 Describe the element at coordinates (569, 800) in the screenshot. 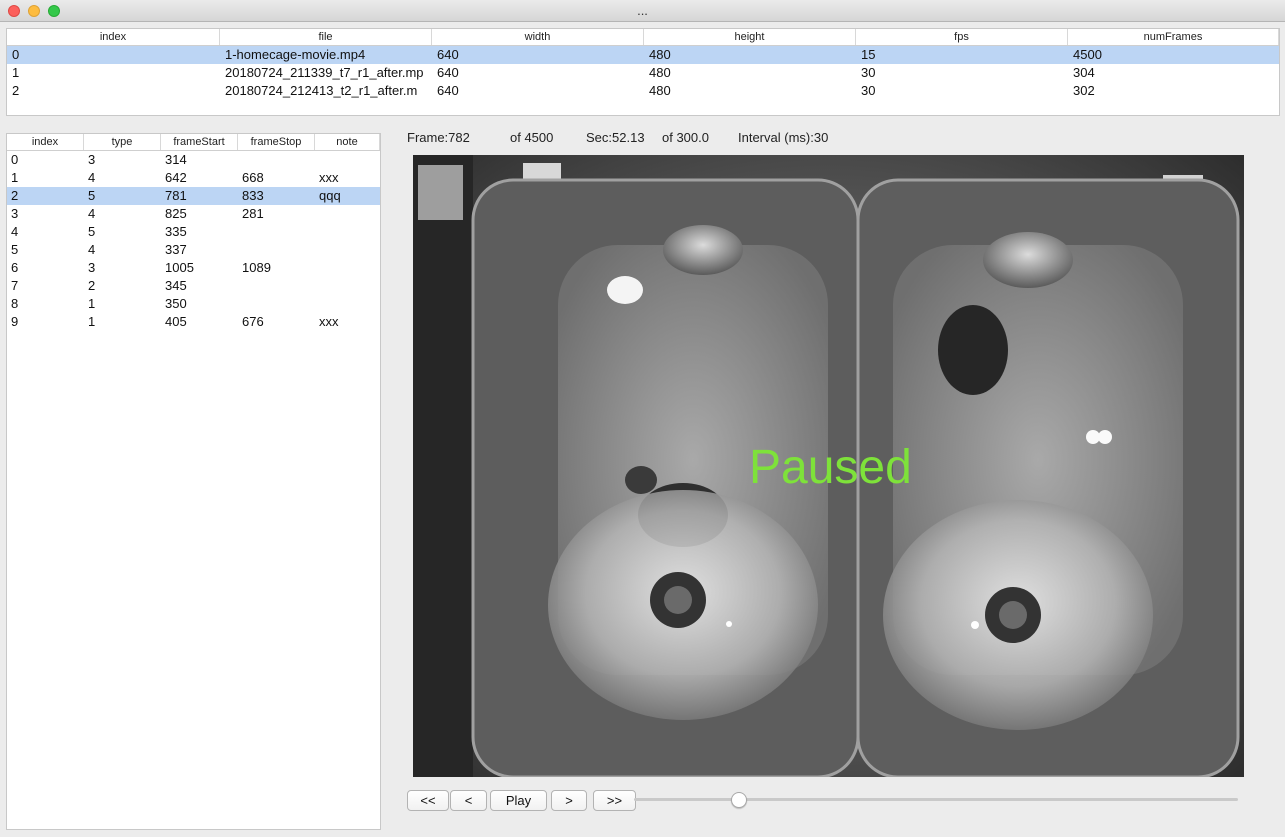

I see `next-frame-button: >` at that location.